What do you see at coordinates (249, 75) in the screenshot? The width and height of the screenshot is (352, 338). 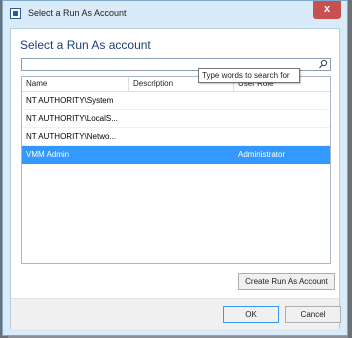 I see `search-tooltip: Type words to search for` at bounding box center [249, 75].